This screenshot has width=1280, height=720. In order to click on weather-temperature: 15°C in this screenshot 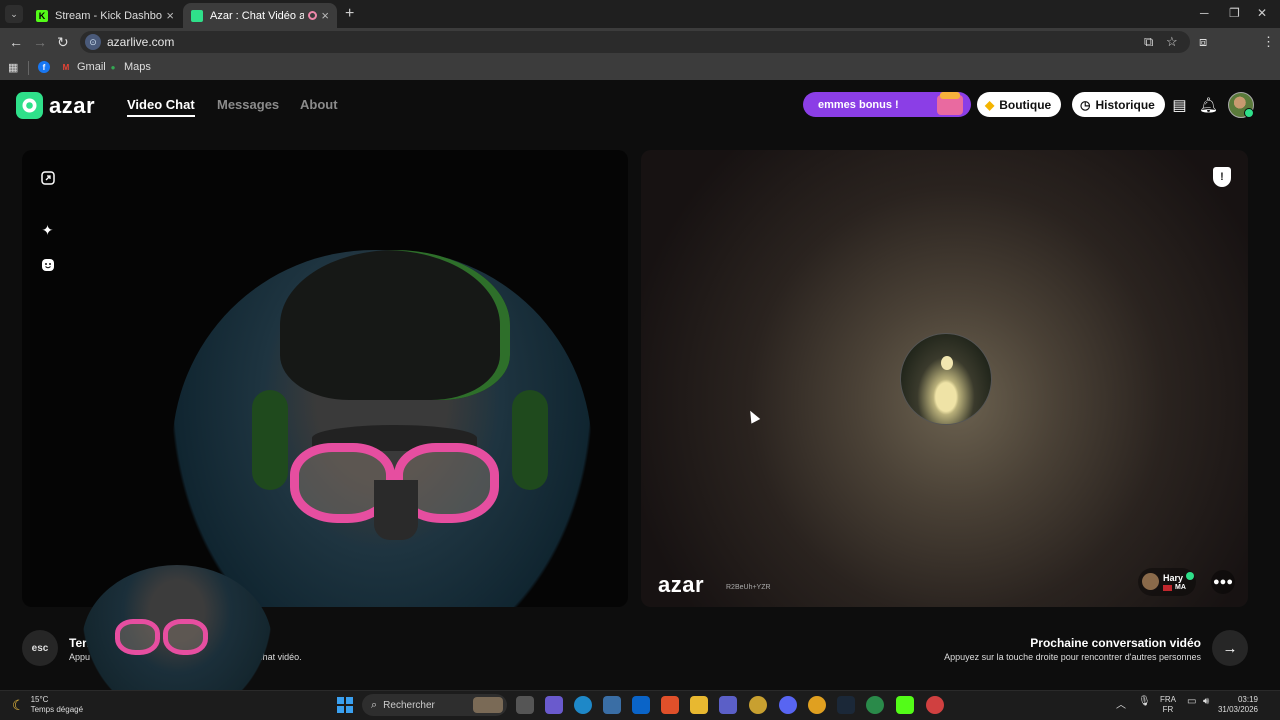, I will do `click(39, 699)`.